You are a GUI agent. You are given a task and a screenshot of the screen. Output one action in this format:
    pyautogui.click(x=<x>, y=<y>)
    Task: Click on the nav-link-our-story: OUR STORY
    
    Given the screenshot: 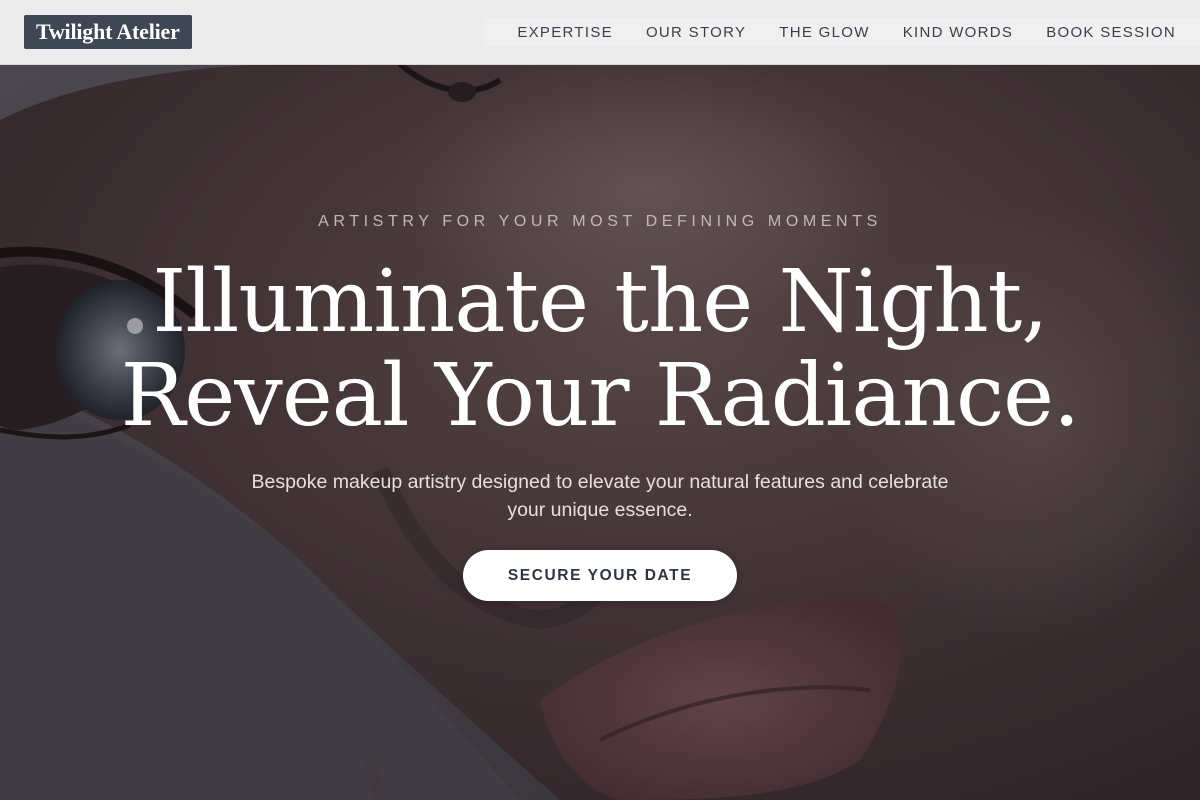 What is the action you would take?
    pyautogui.click(x=696, y=32)
    